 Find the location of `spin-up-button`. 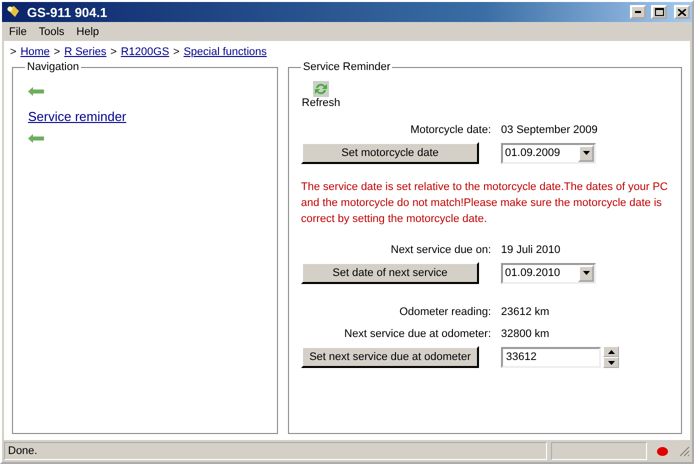

spin-up-button is located at coordinates (611, 351).